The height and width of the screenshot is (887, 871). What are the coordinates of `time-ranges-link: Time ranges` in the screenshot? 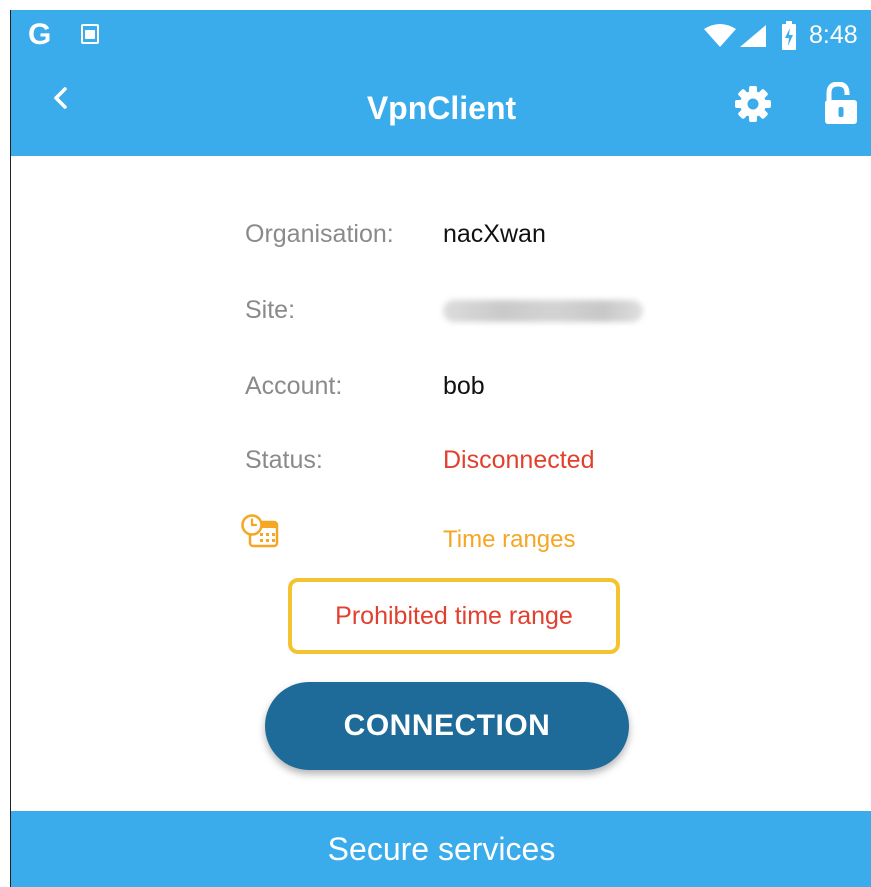 It's located at (509, 540).